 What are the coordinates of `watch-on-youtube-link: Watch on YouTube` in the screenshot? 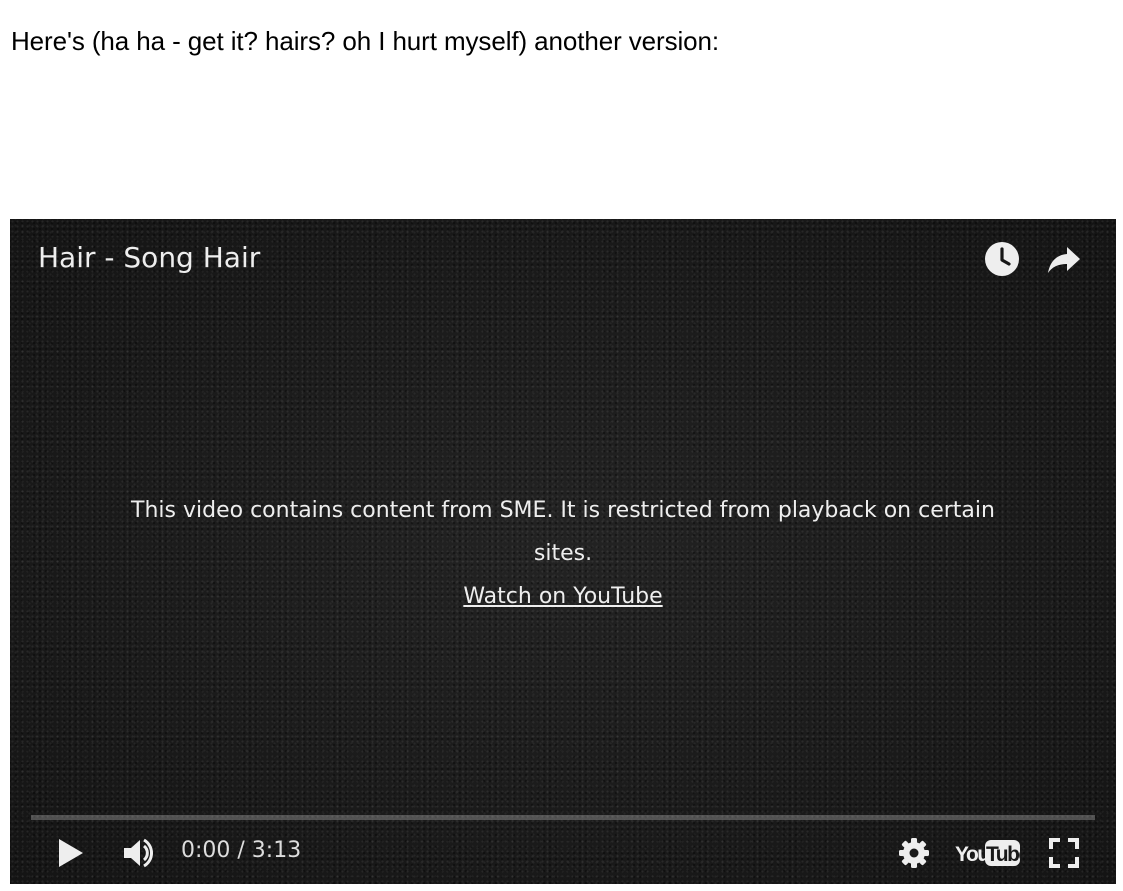 It's located at (562, 596).